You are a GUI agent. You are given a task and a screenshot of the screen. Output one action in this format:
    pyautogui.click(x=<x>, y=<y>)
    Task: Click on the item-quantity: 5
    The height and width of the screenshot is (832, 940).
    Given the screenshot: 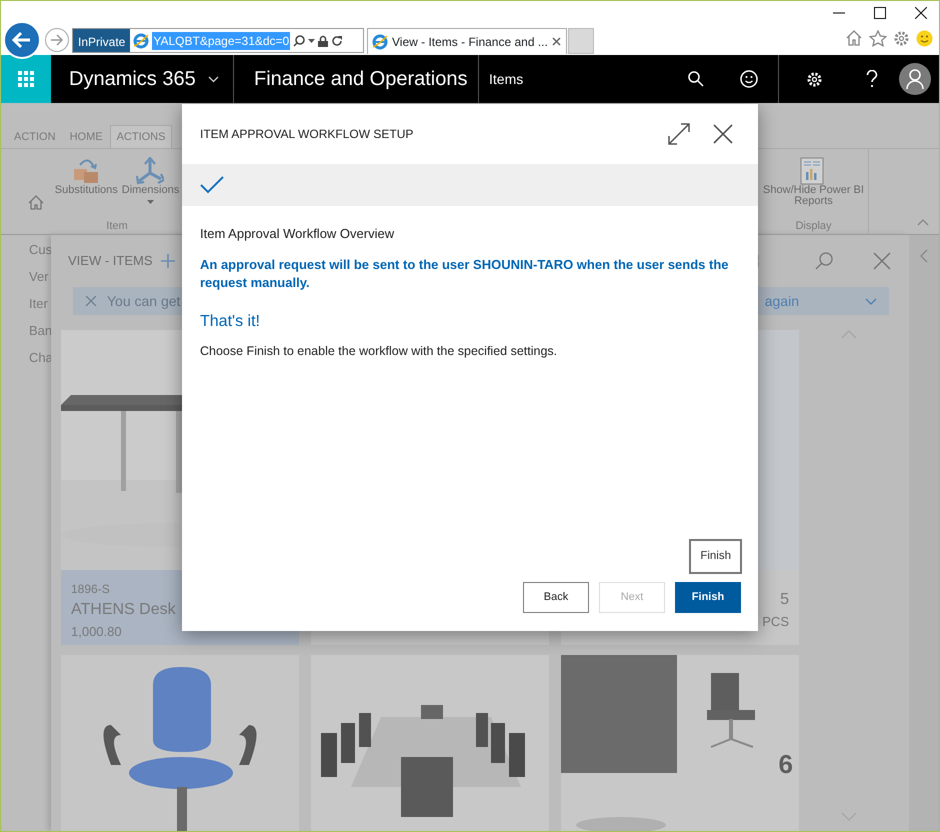 What is the action you would take?
    pyautogui.click(x=784, y=600)
    